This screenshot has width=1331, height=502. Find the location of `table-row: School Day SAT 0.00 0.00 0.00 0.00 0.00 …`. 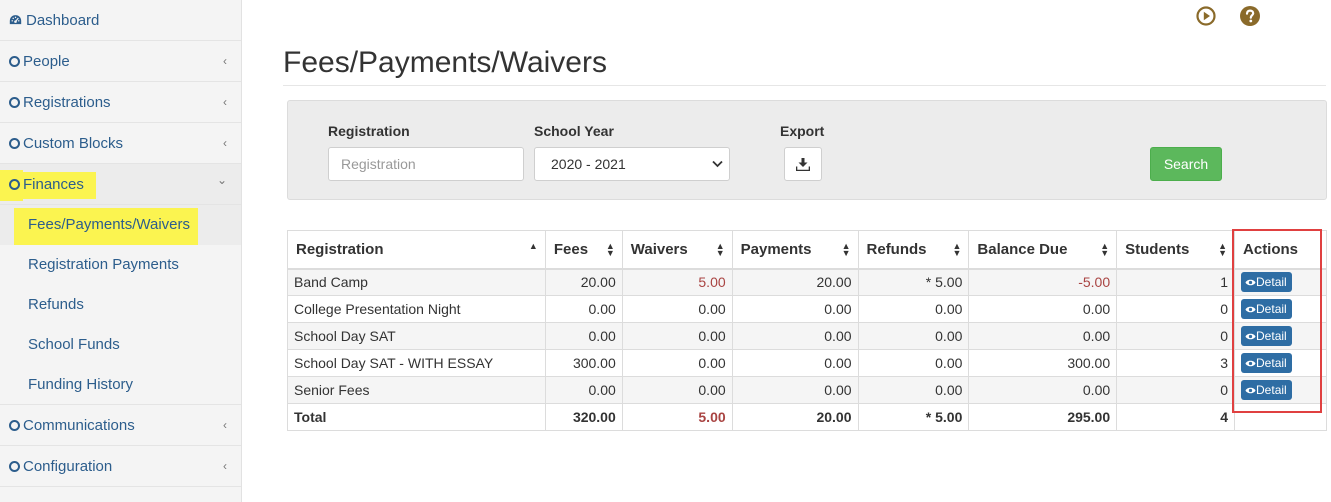

table-row: School Day SAT 0.00 0.00 0.00 0.00 0.00 … is located at coordinates (807, 336).